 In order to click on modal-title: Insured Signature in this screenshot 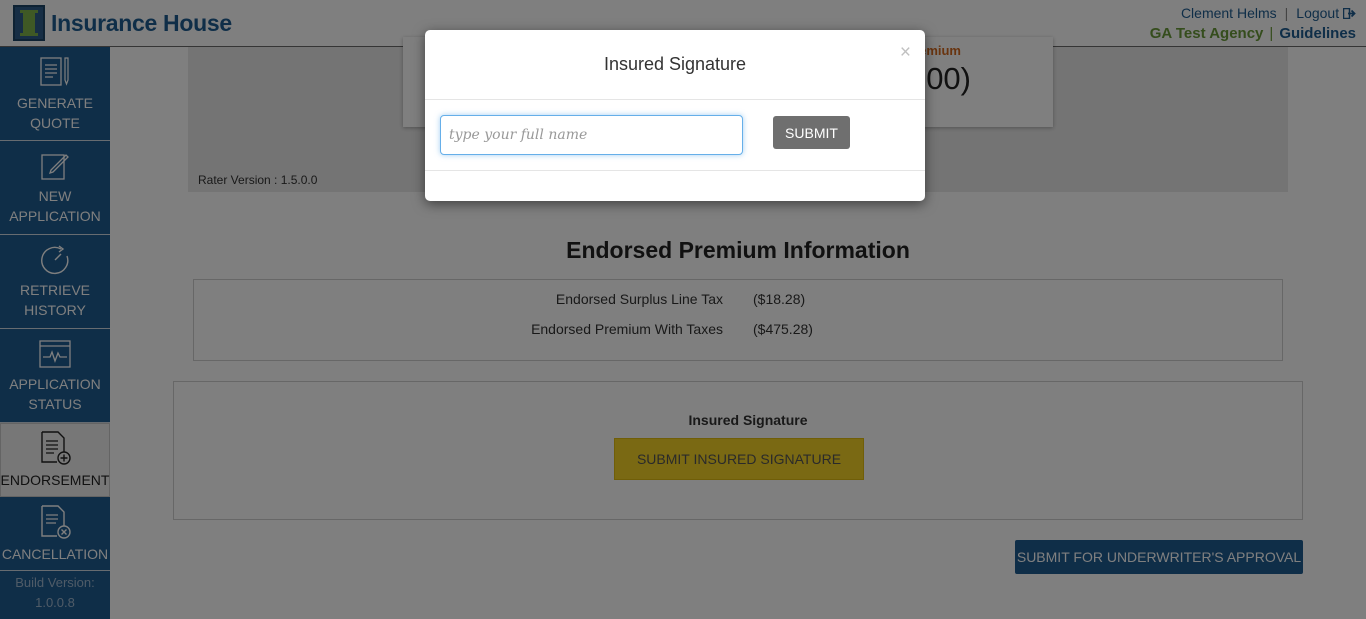, I will do `click(675, 64)`.